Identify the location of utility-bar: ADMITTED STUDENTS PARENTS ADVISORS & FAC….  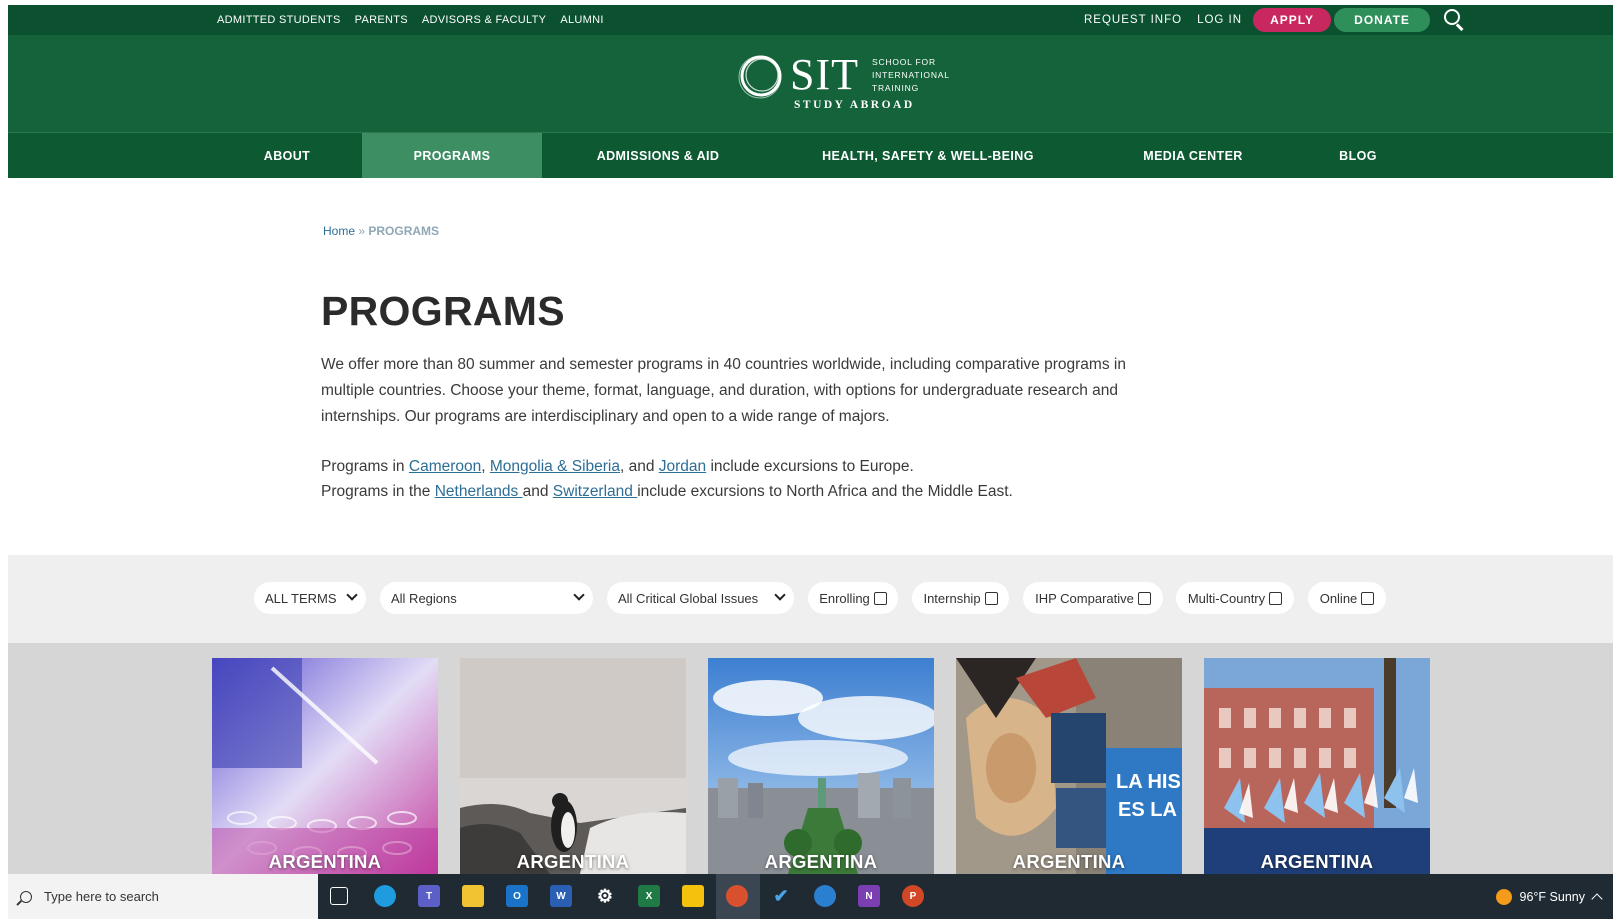
(810, 20).